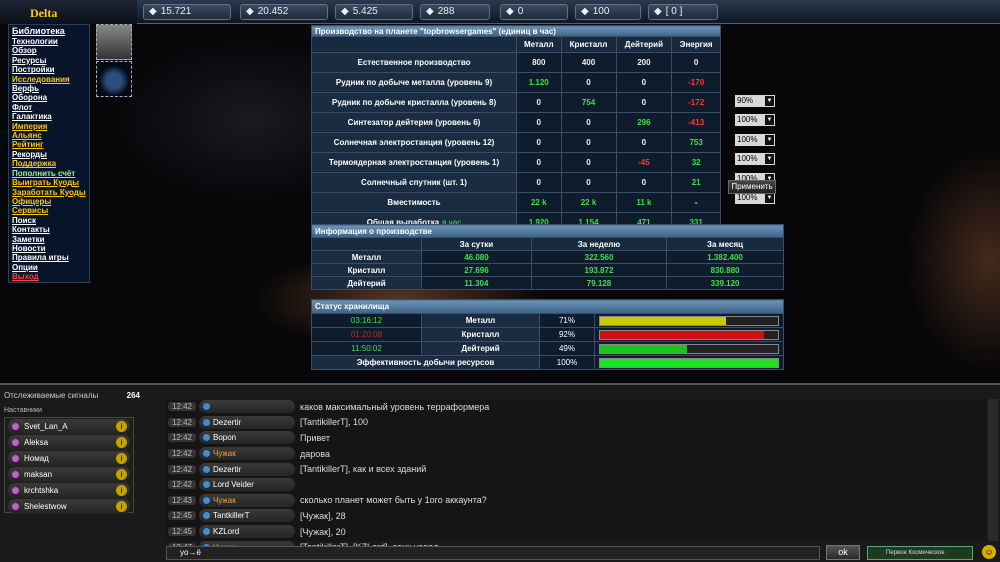  I want to click on chat-message: 12:45KZLordi[Чужак], 20, so click(576, 532).